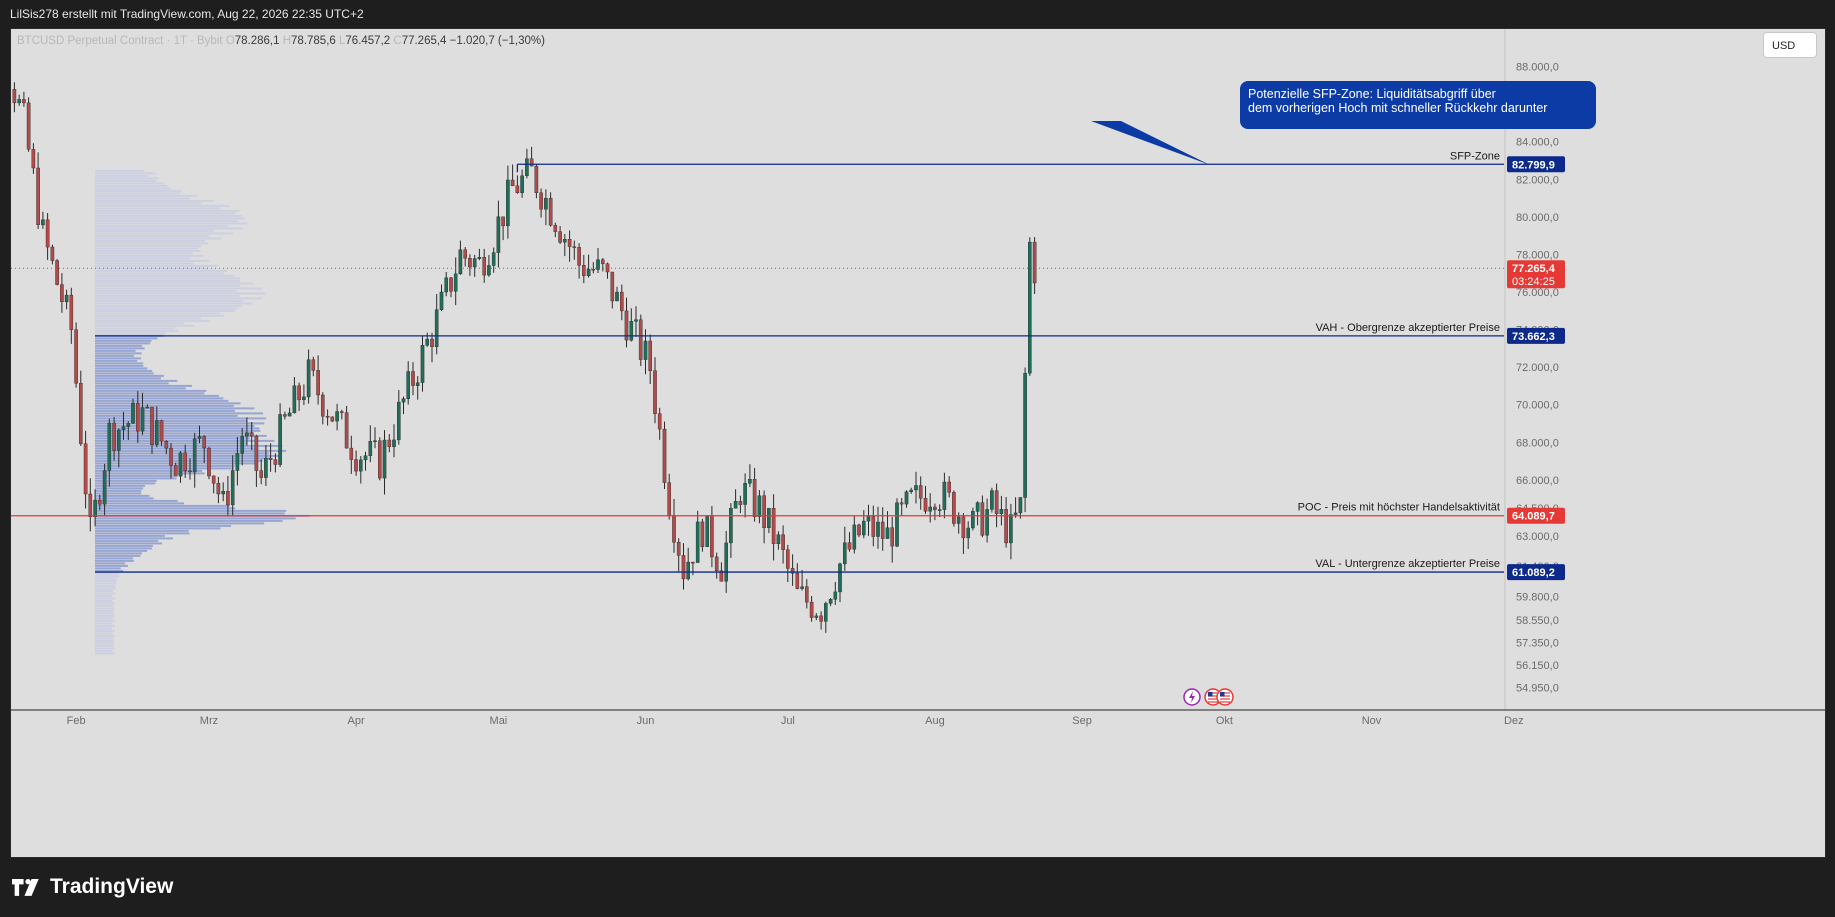 This screenshot has width=1835, height=917. I want to click on currency-button: USD, so click(1790, 45).